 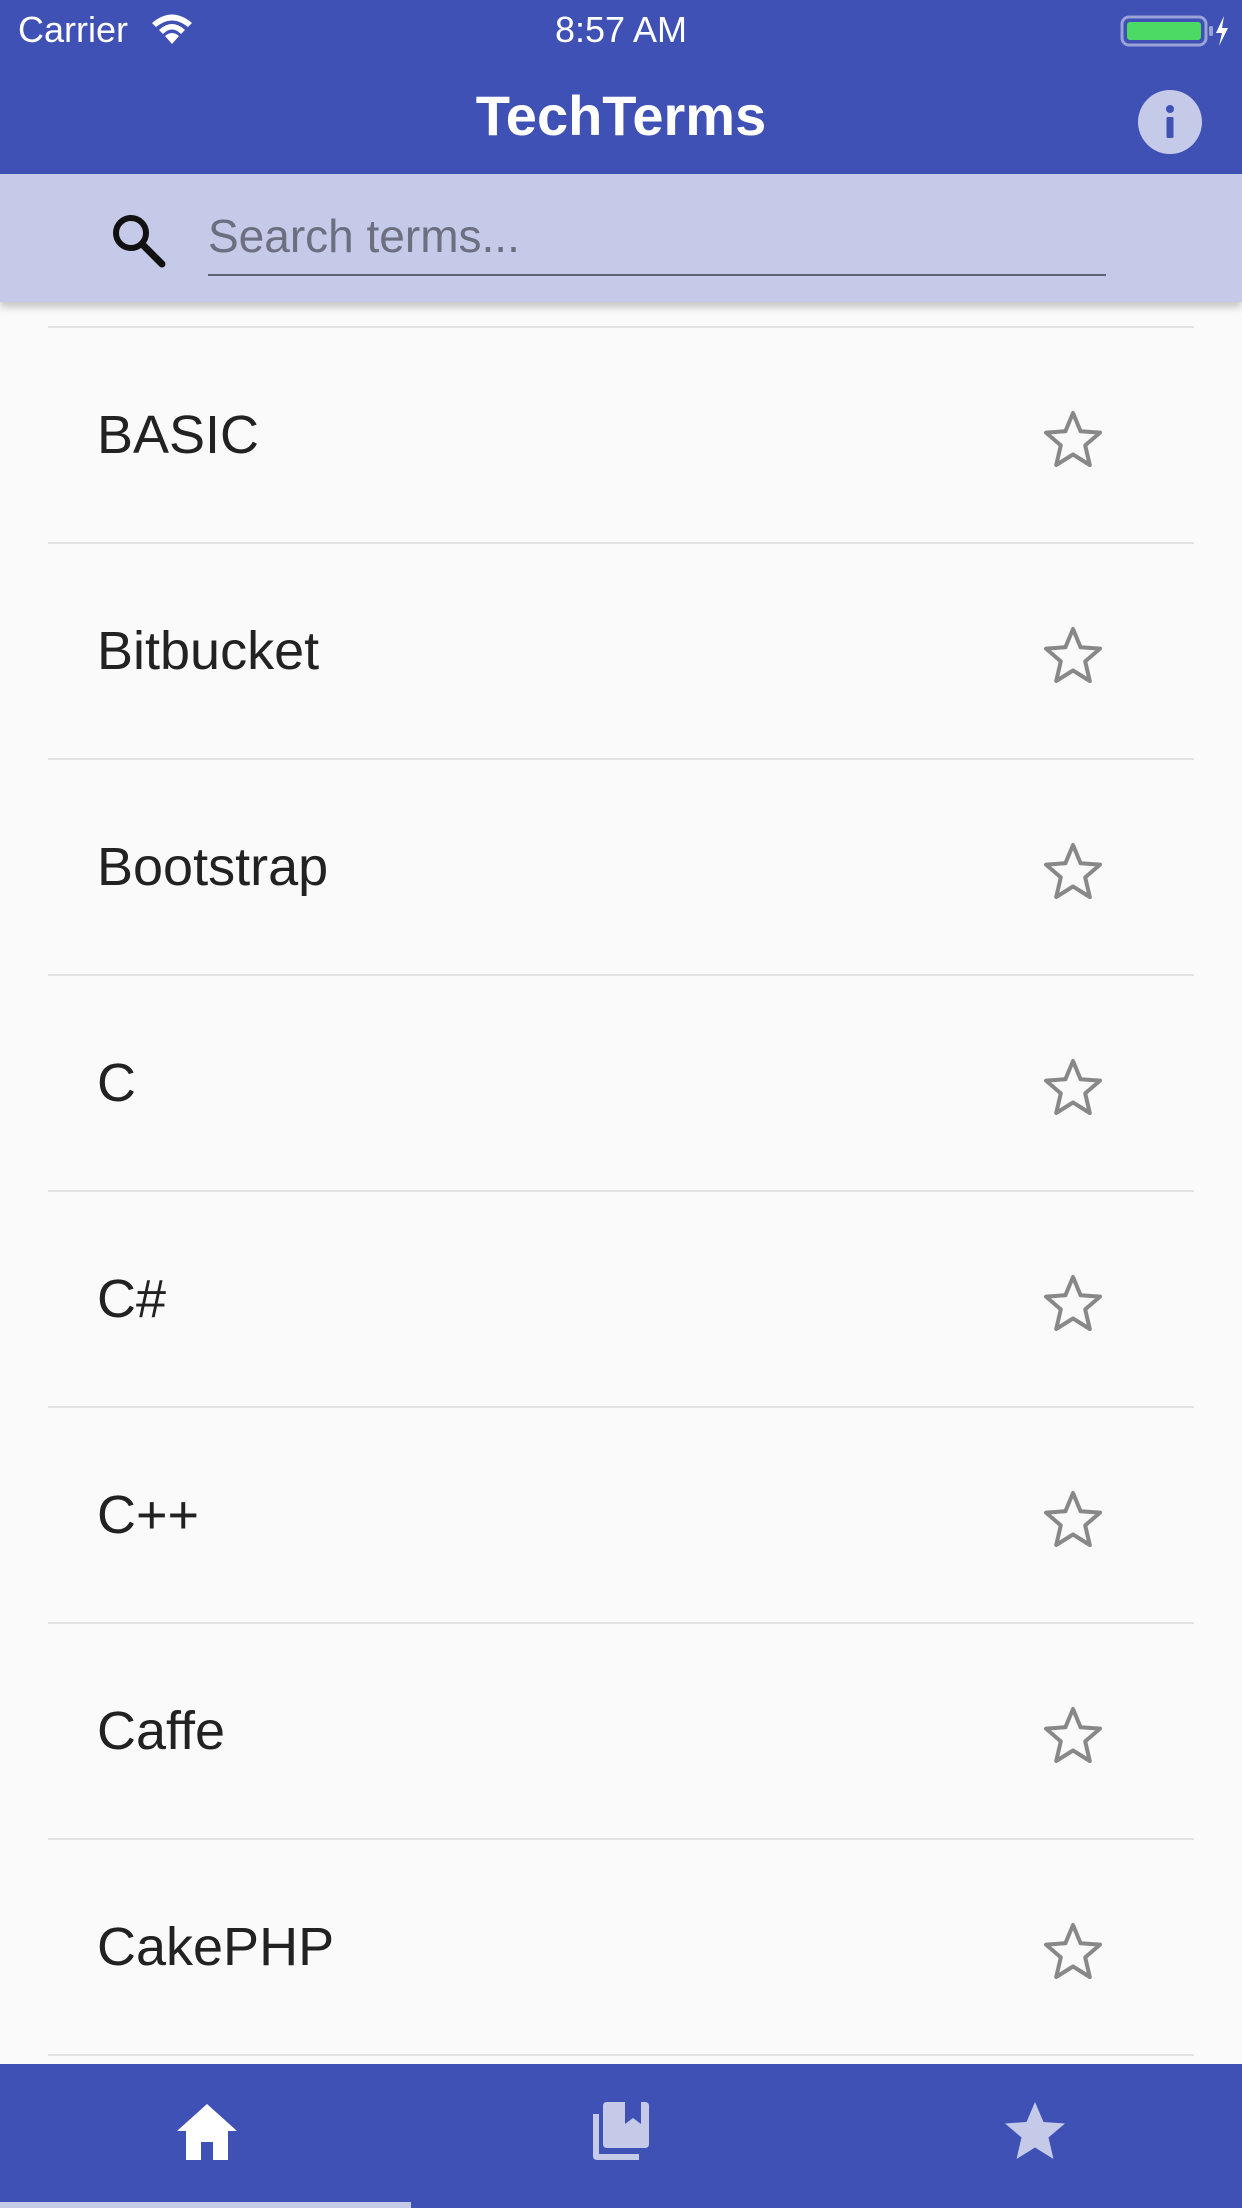 What do you see at coordinates (621, 115) in the screenshot?
I see `app-title: TechTerms` at bounding box center [621, 115].